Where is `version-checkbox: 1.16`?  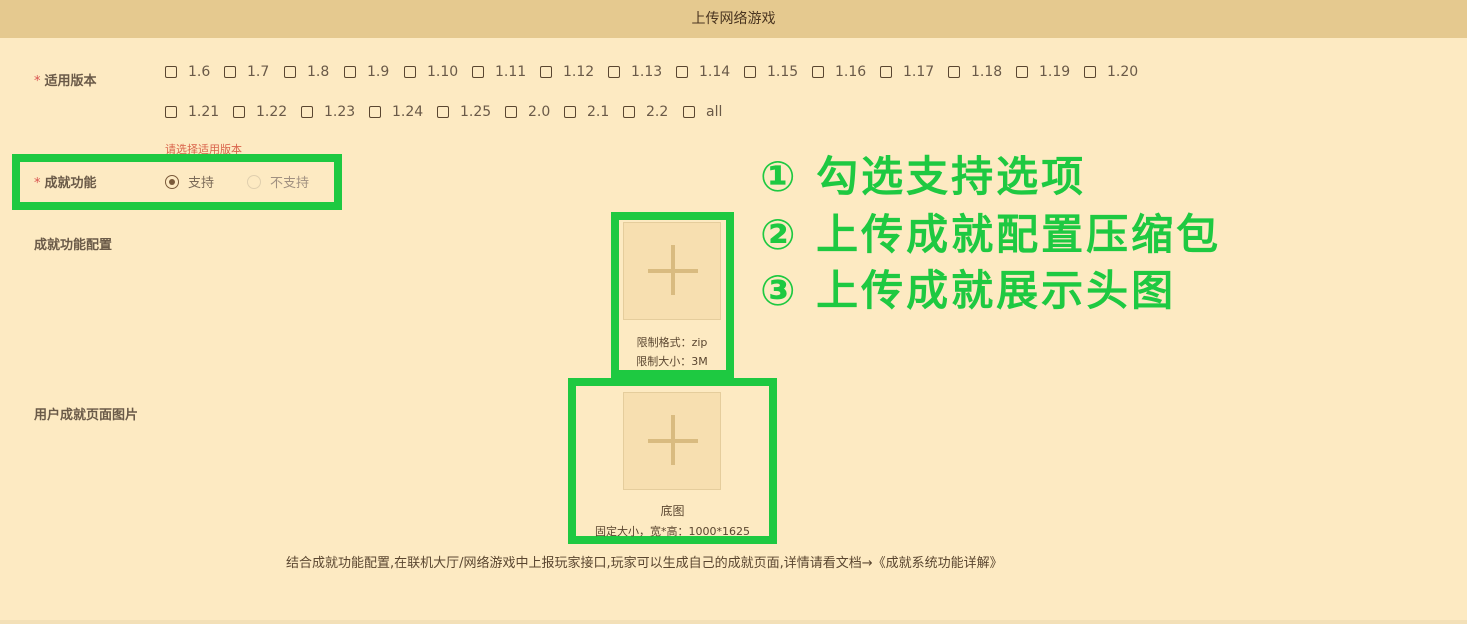 version-checkbox: 1.16 is located at coordinates (839, 72).